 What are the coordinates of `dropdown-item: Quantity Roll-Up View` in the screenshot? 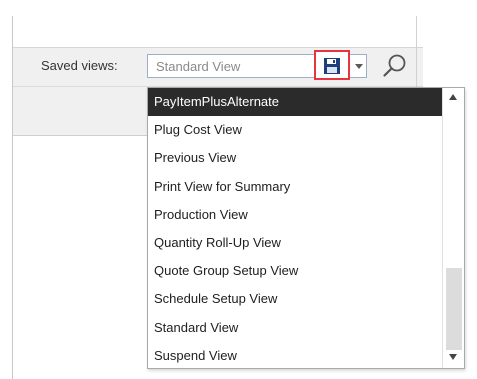 It's located at (295, 243).